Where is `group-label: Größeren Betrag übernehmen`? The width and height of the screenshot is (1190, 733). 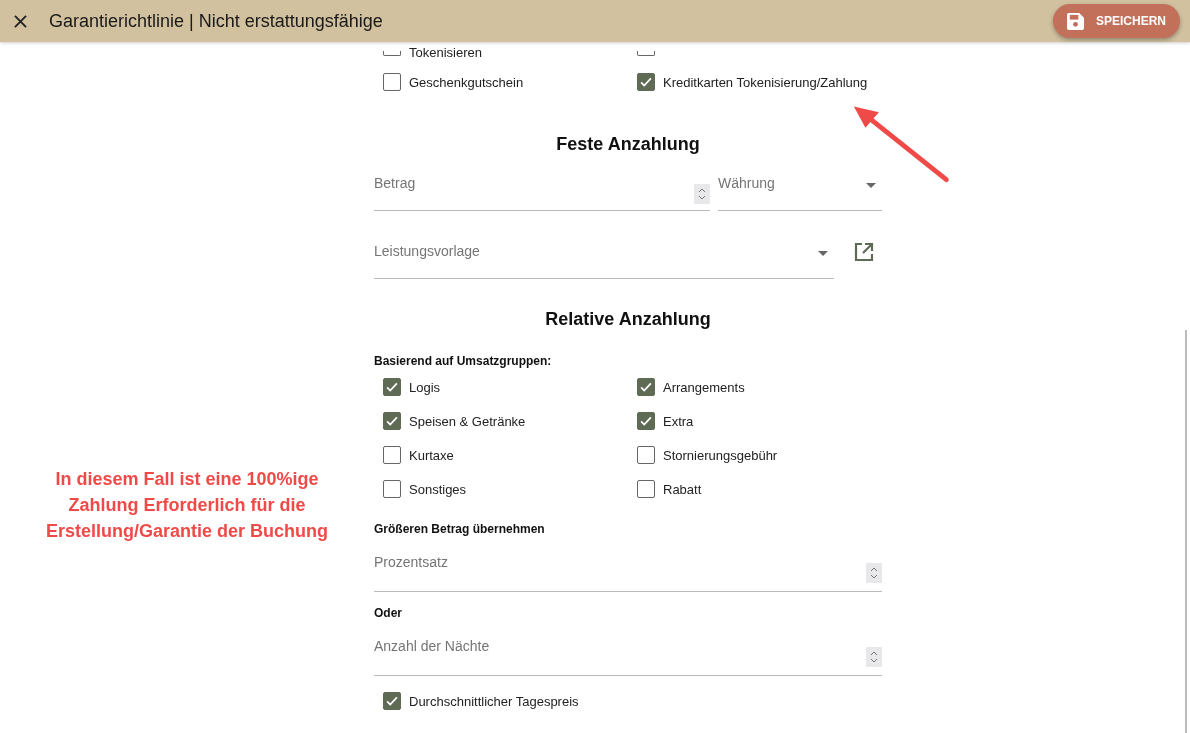
group-label: Größeren Betrag übernehmen is located at coordinates (460, 529).